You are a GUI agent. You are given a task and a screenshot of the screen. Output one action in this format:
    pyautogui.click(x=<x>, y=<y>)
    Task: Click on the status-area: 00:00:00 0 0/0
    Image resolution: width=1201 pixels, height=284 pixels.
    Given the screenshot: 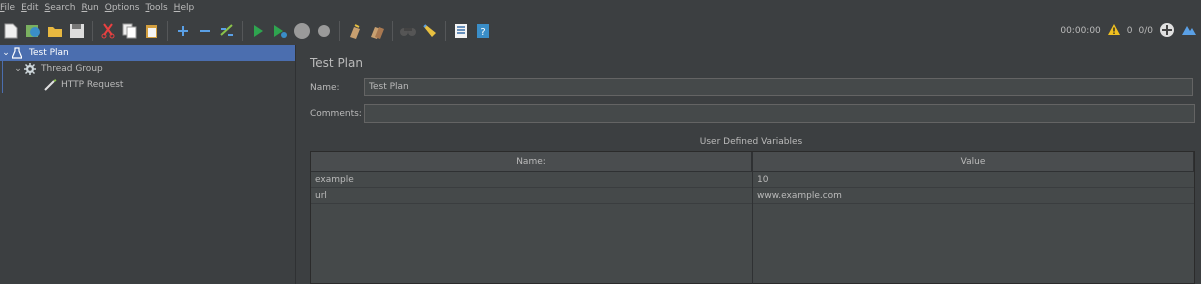 What is the action you would take?
    pyautogui.click(x=1130, y=31)
    